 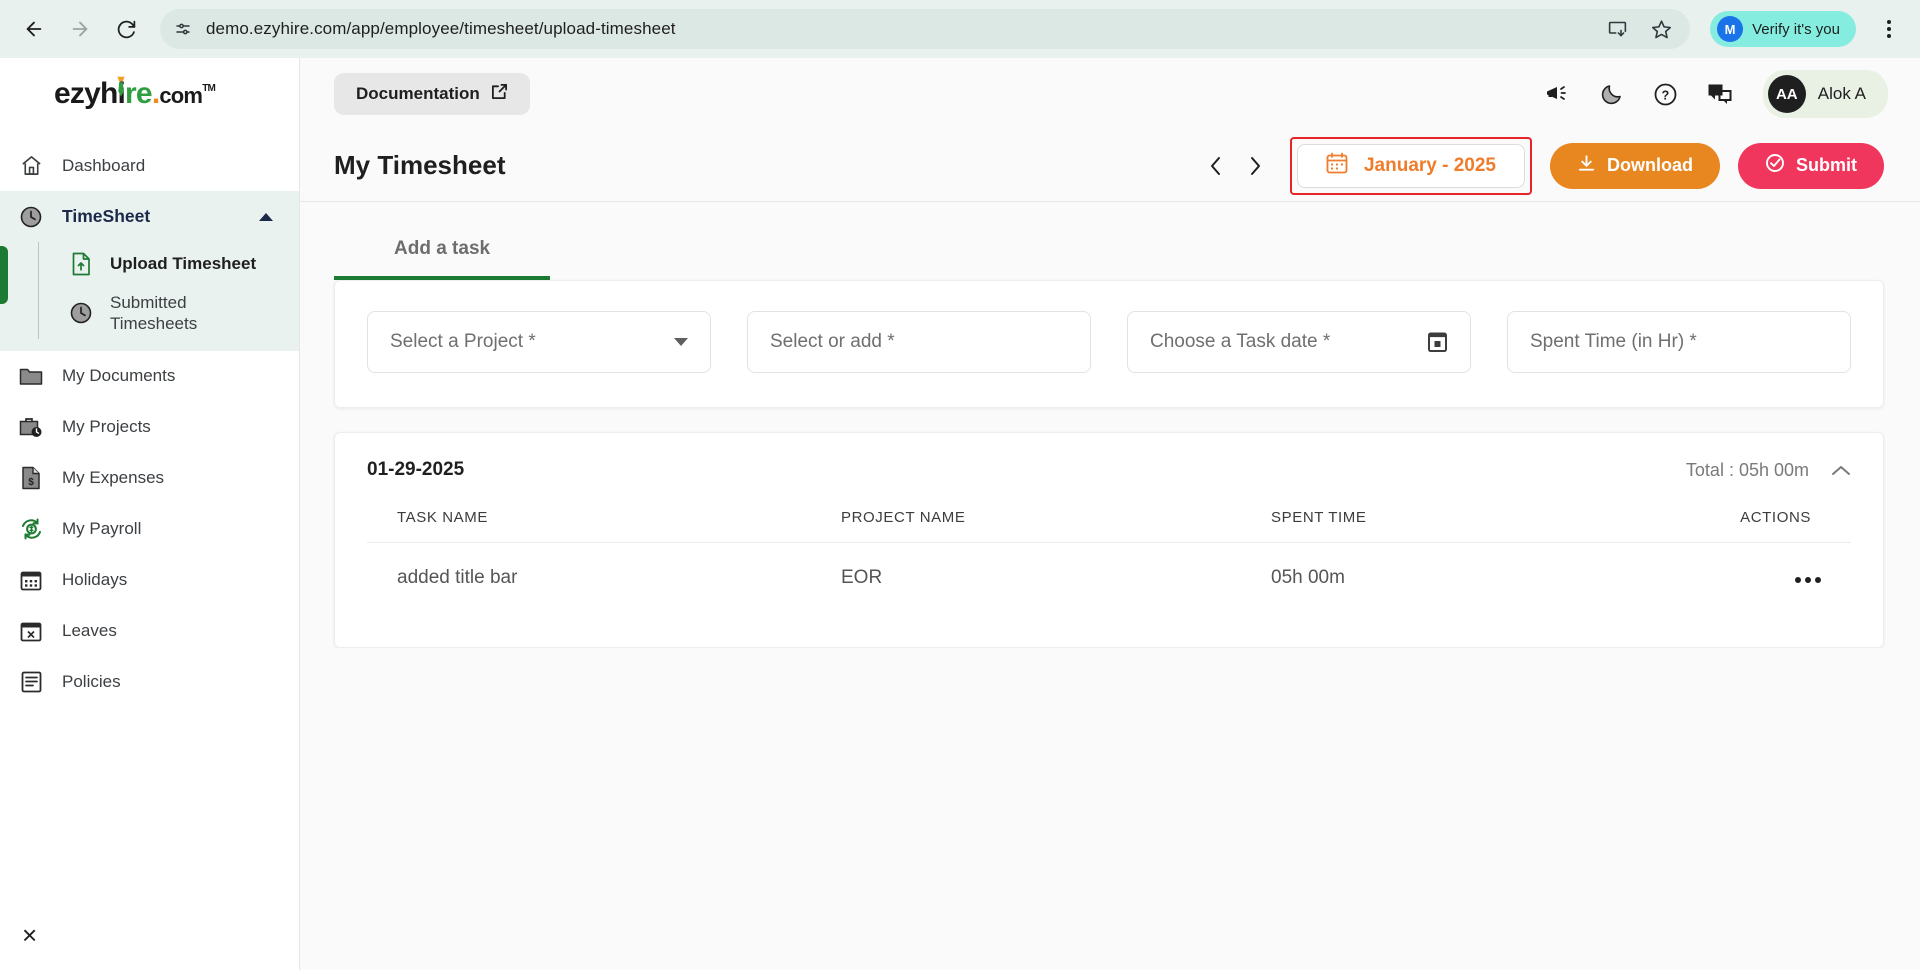 I want to click on task-date-input: Choose a Task date *, so click(x=1299, y=342).